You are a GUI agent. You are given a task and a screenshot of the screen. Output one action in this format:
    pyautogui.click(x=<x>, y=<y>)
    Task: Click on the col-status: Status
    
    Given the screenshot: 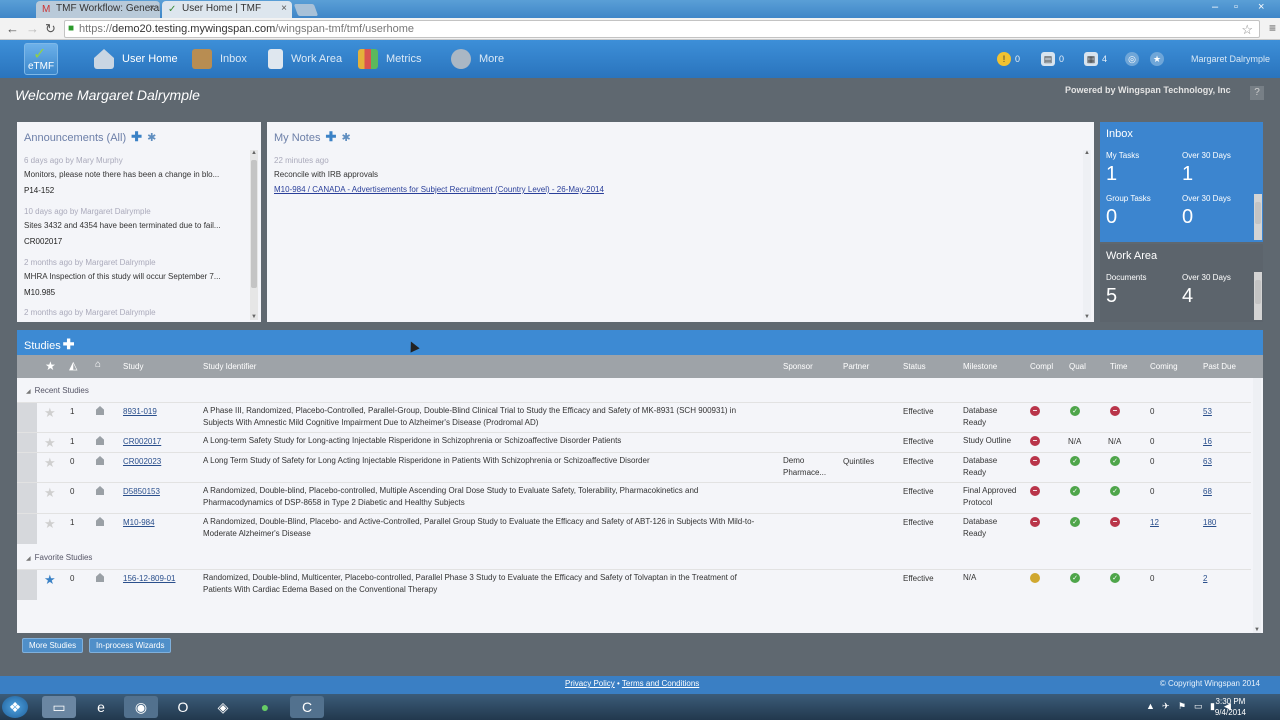 What is the action you would take?
    pyautogui.click(x=914, y=366)
    